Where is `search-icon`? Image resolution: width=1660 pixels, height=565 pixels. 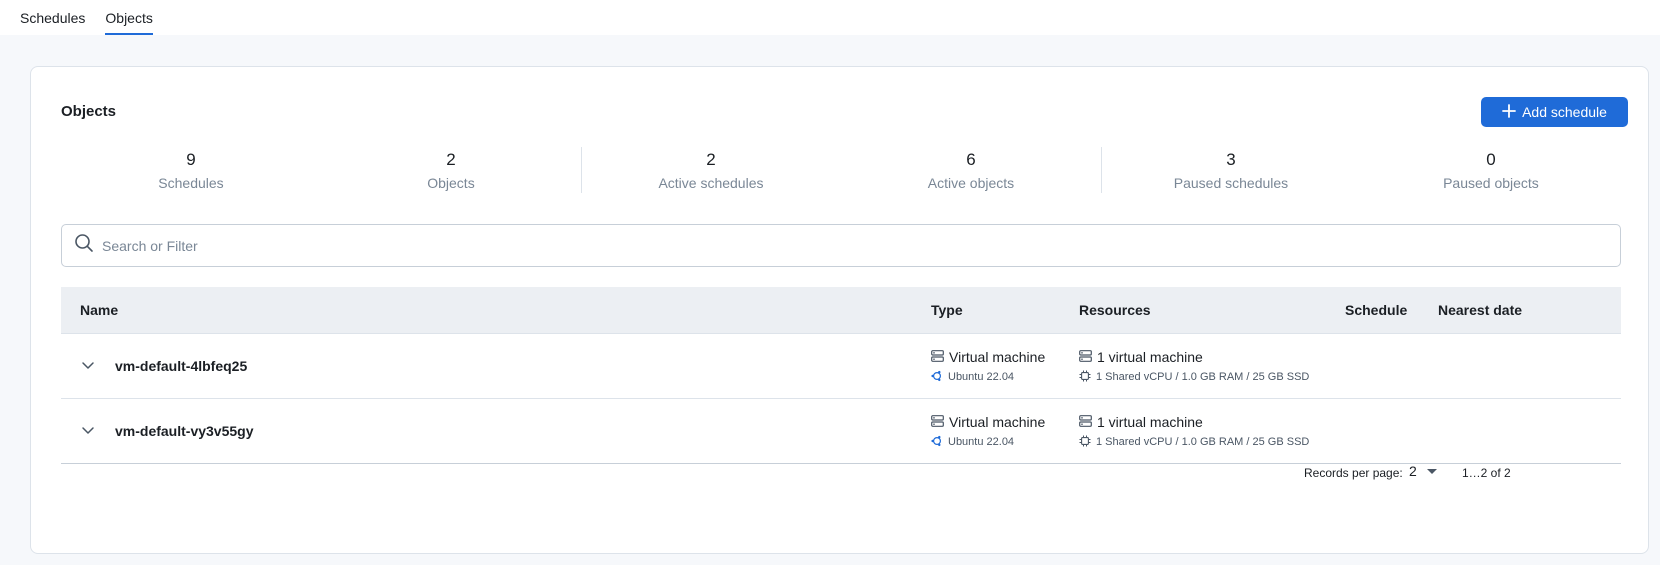
search-icon is located at coordinates (84, 245).